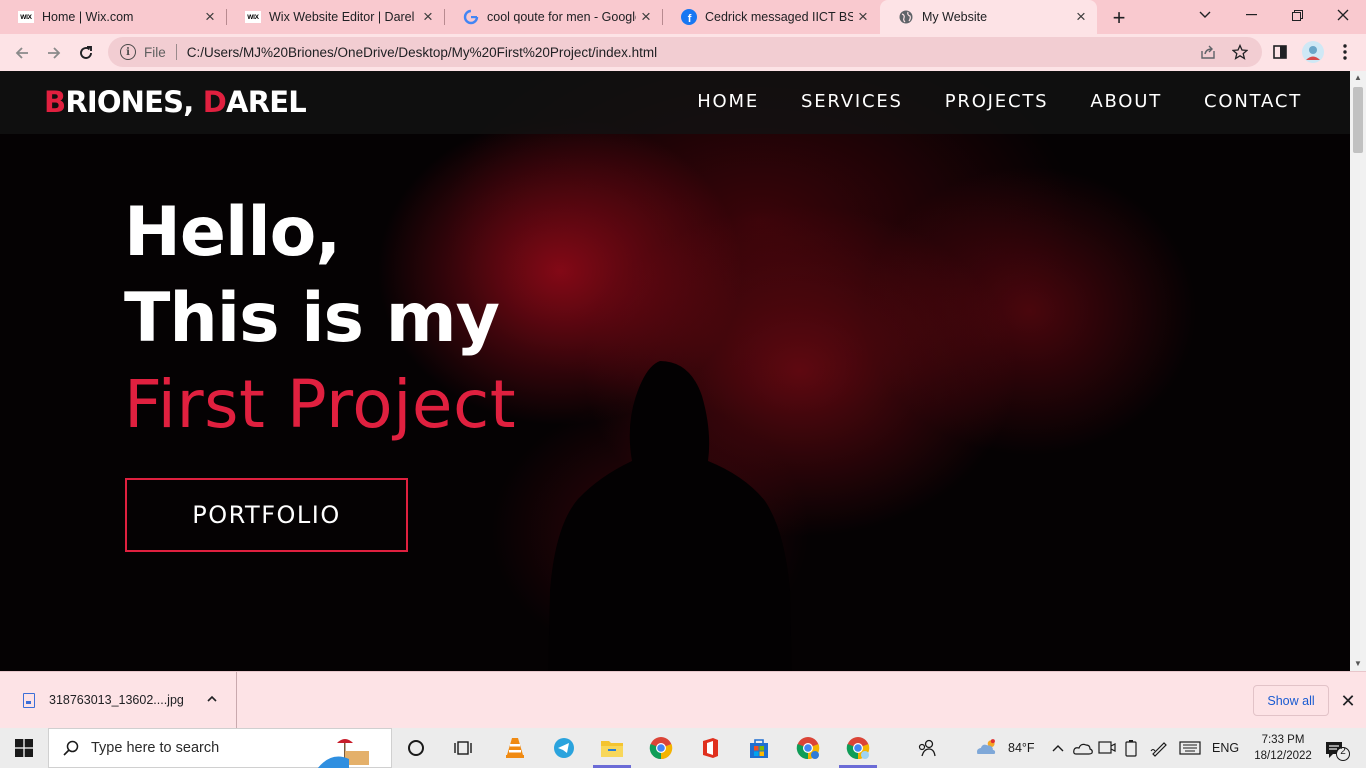 This screenshot has width=1366, height=768. I want to click on taskbar-search-box: Type here to search, so click(220, 748).